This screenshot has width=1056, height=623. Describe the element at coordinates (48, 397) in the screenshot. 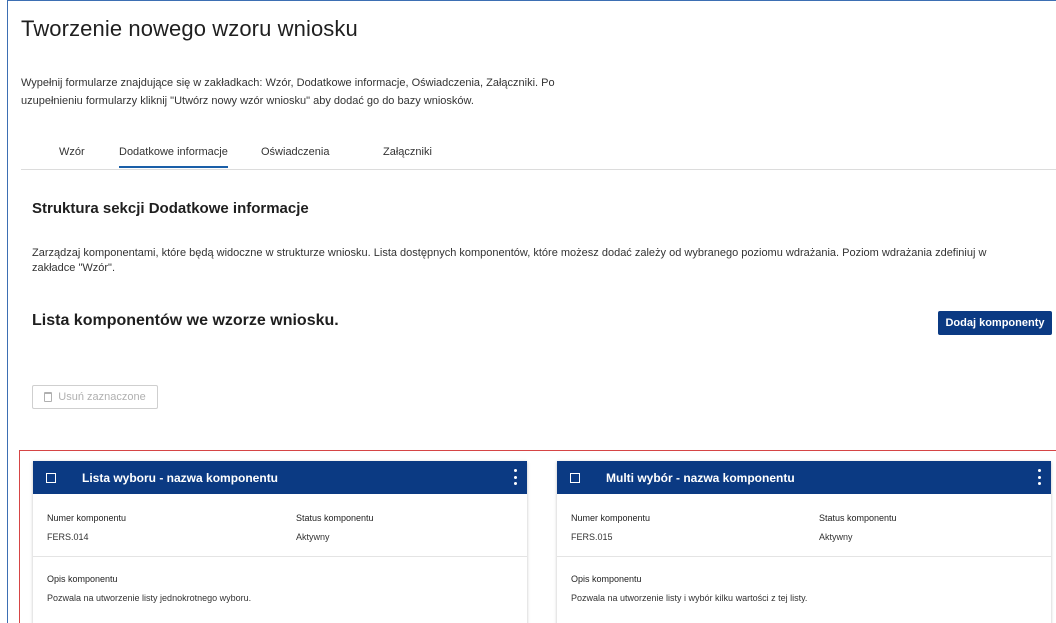

I see `trash-icon` at that location.